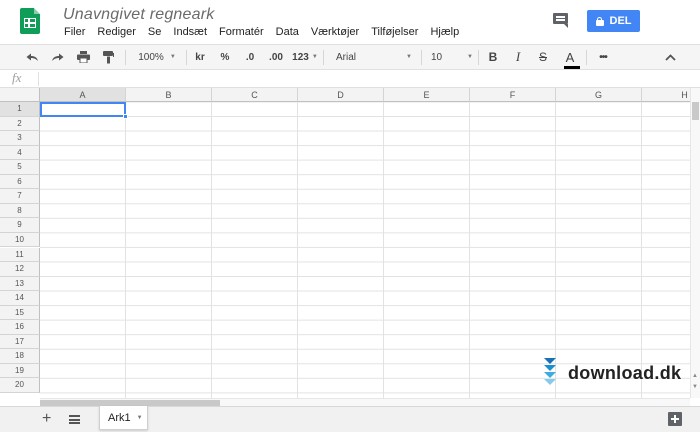 Image resolution: width=700 pixels, height=432 pixels. Describe the element at coordinates (695, 387) in the screenshot. I see `scroll-down-icon: ▼` at that location.